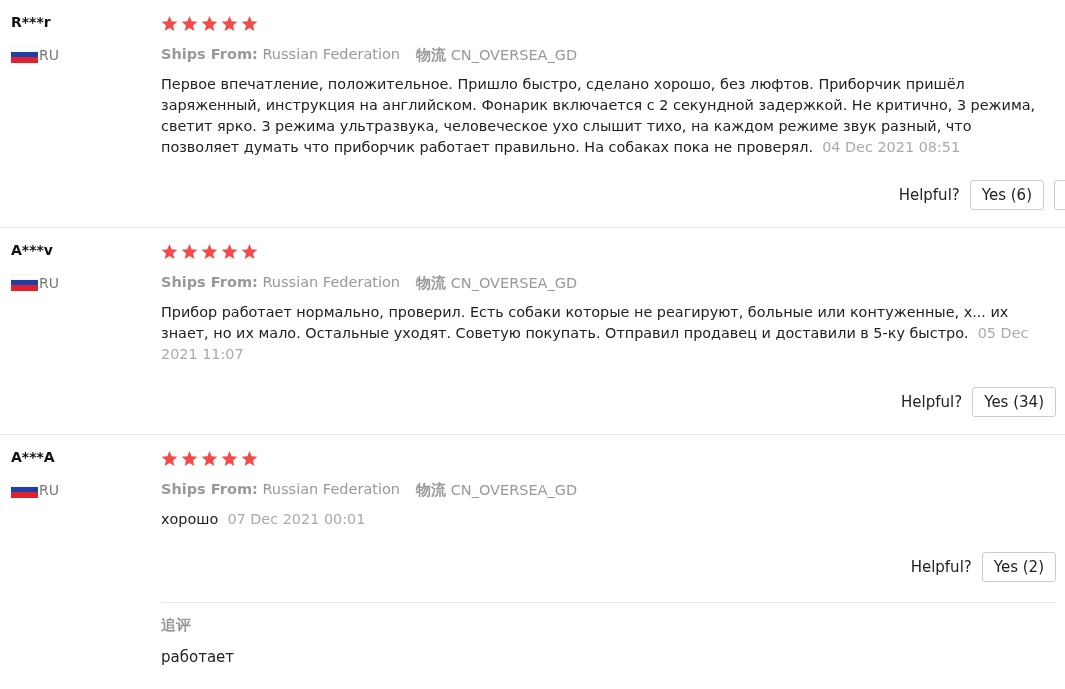  Describe the element at coordinates (176, 625) in the screenshot. I see `follow-up-label: 追评` at that location.